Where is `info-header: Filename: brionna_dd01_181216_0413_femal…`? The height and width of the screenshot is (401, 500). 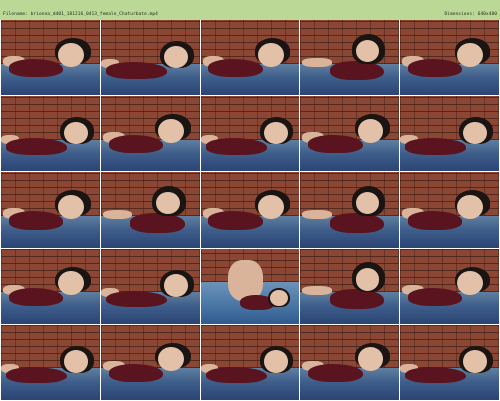
info-header: Filename: brionna_dd01_181216_0413_femal… is located at coordinates (250, 25).